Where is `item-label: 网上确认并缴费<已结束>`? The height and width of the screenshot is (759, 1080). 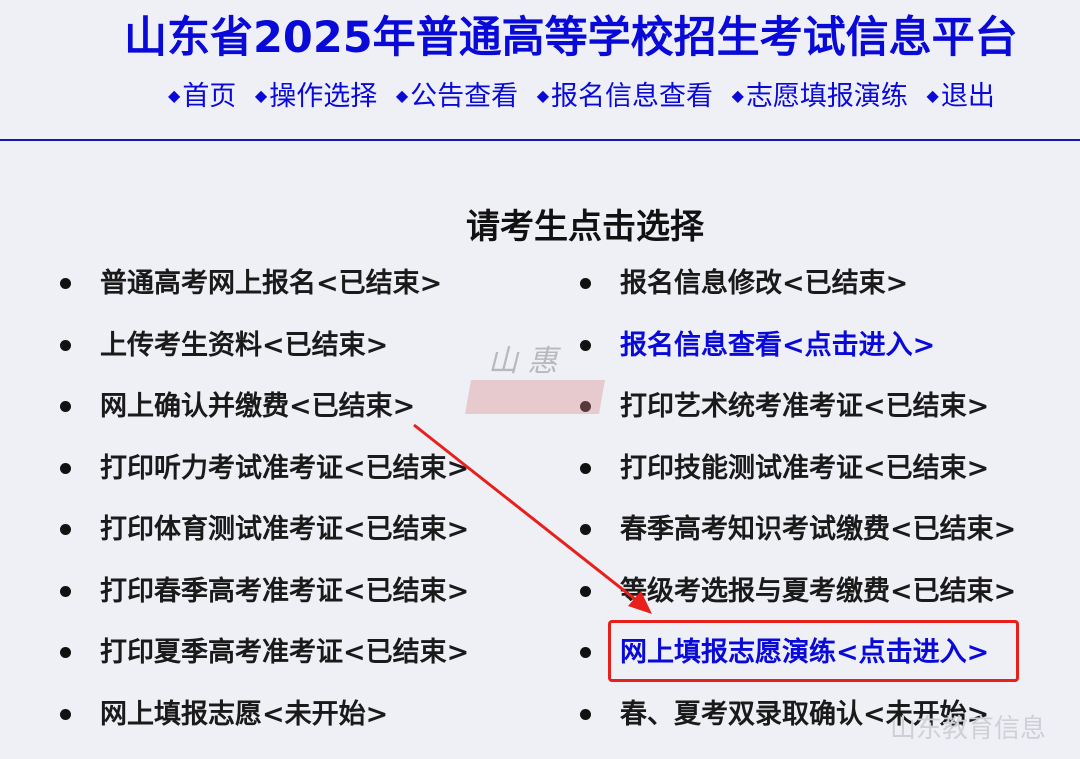
item-label: 网上确认并缴费<已结束> is located at coordinates (258, 406).